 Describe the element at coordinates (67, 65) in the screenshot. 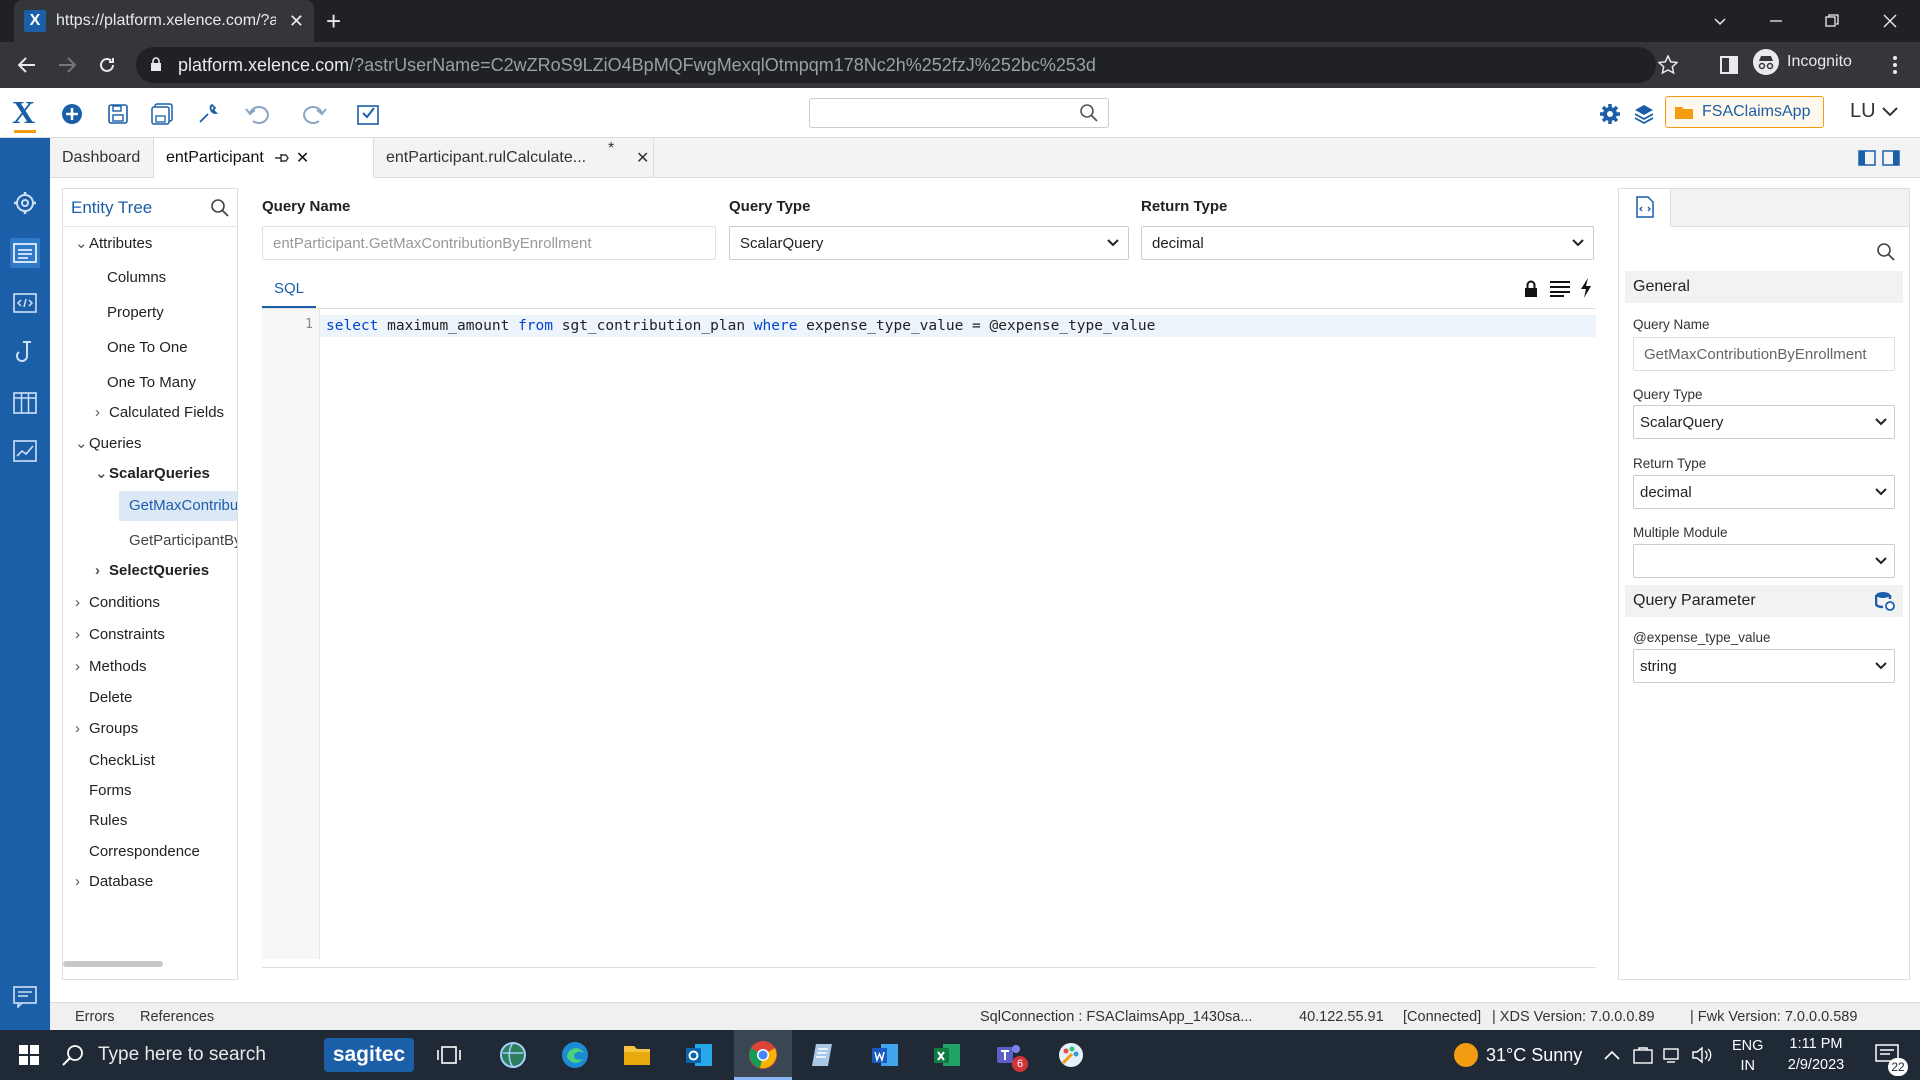

I see `forward-icon` at that location.